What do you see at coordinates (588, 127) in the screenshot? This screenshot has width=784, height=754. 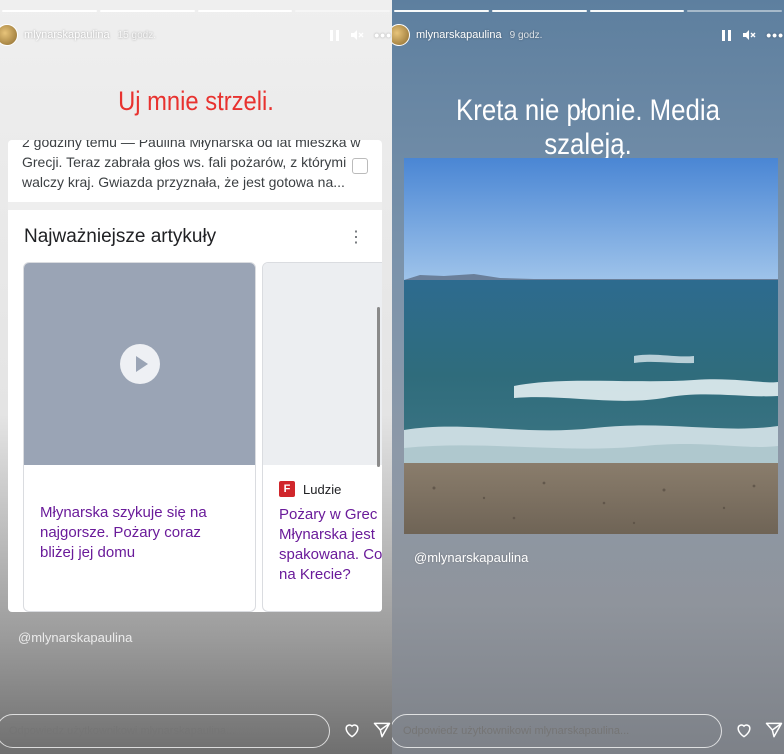 I see `story-caption: Kreta nie płonie. Media szaleją.` at bounding box center [588, 127].